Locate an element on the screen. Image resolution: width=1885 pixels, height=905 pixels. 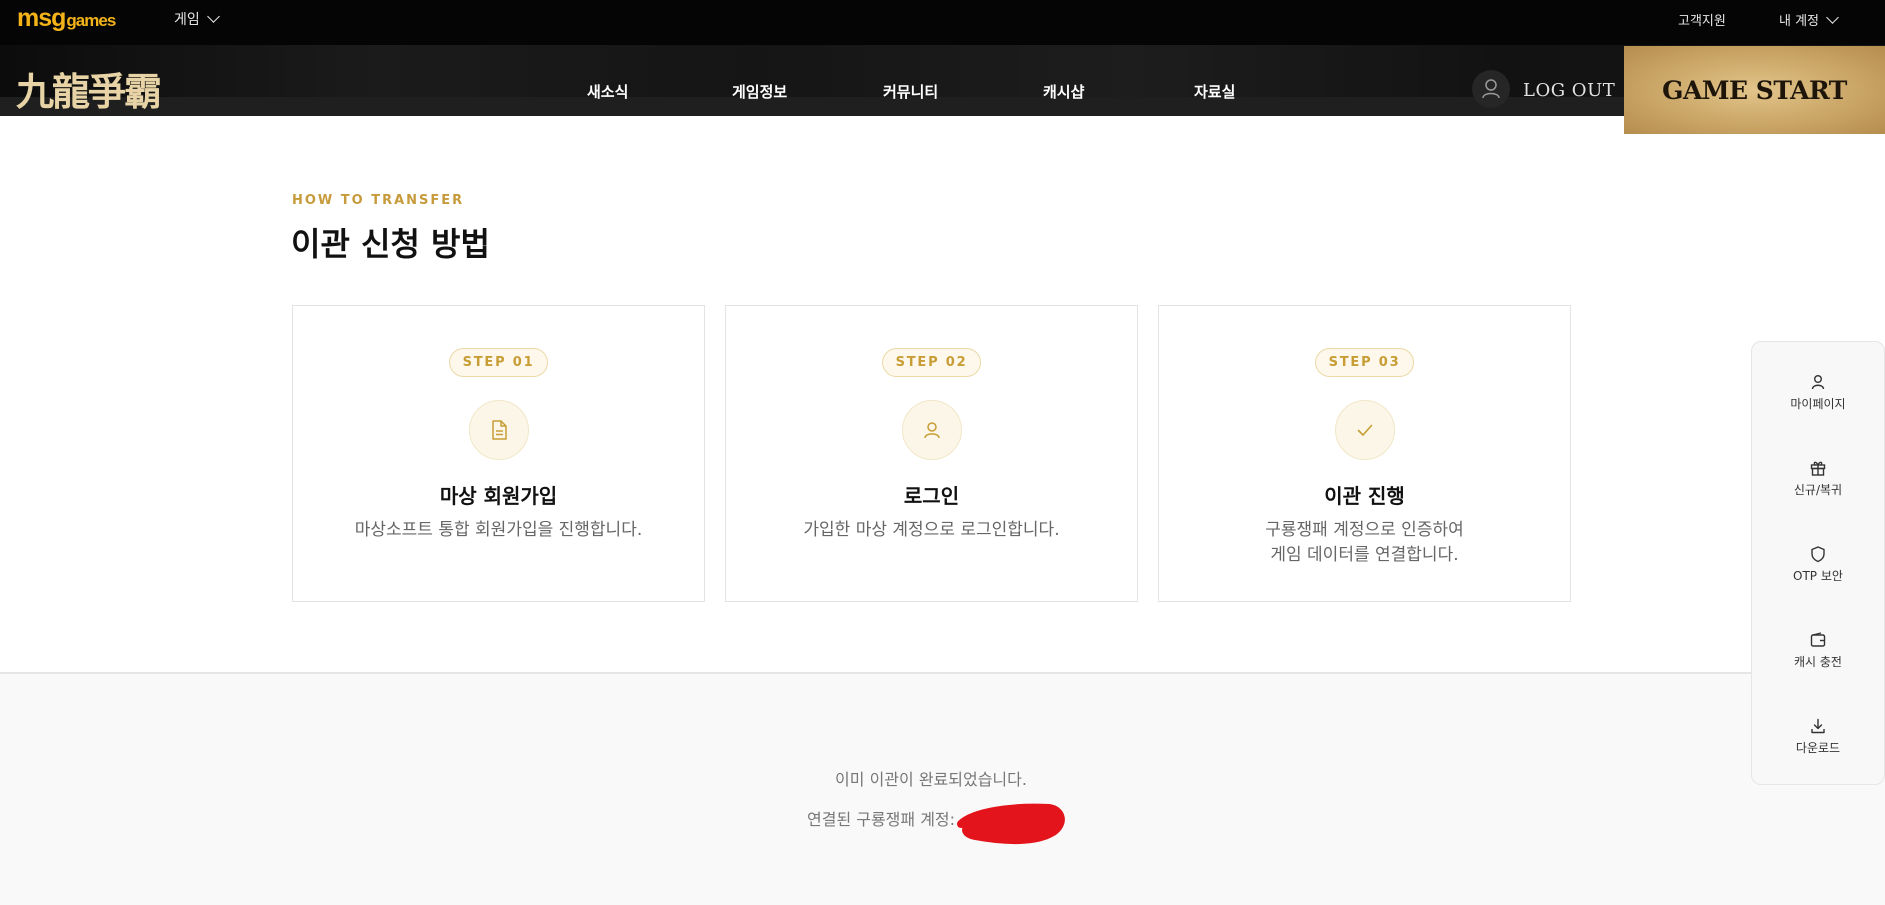
nav-cash-shop: 캐시샵 is located at coordinates (1063, 91).